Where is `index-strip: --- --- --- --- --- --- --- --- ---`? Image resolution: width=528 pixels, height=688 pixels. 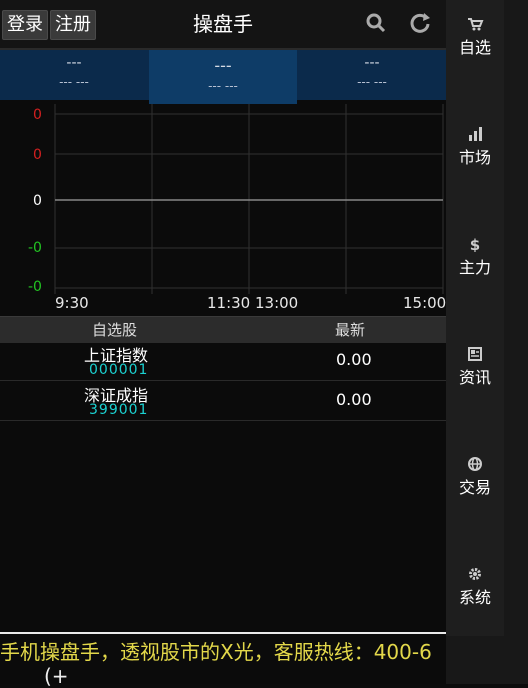 index-strip: --- --- --- --- --- --- --- --- --- is located at coordinates (223, 77).